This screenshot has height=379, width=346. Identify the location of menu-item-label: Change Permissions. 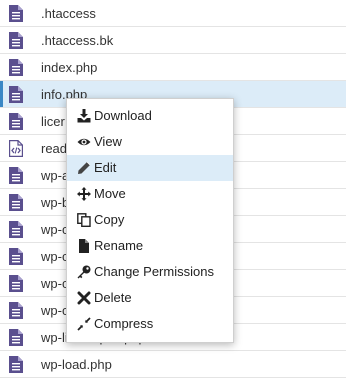
(154, 271).